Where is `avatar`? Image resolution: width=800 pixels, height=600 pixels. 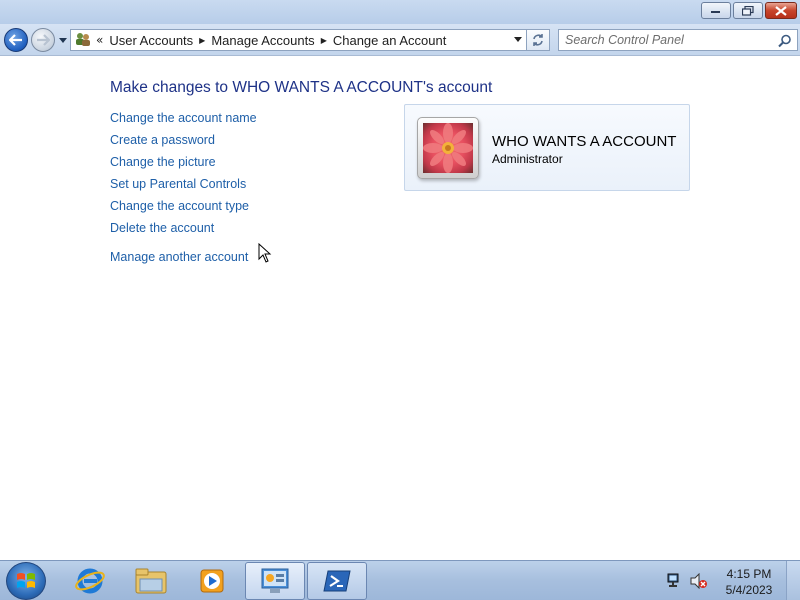 avatar is located at coordinates (448, 148).